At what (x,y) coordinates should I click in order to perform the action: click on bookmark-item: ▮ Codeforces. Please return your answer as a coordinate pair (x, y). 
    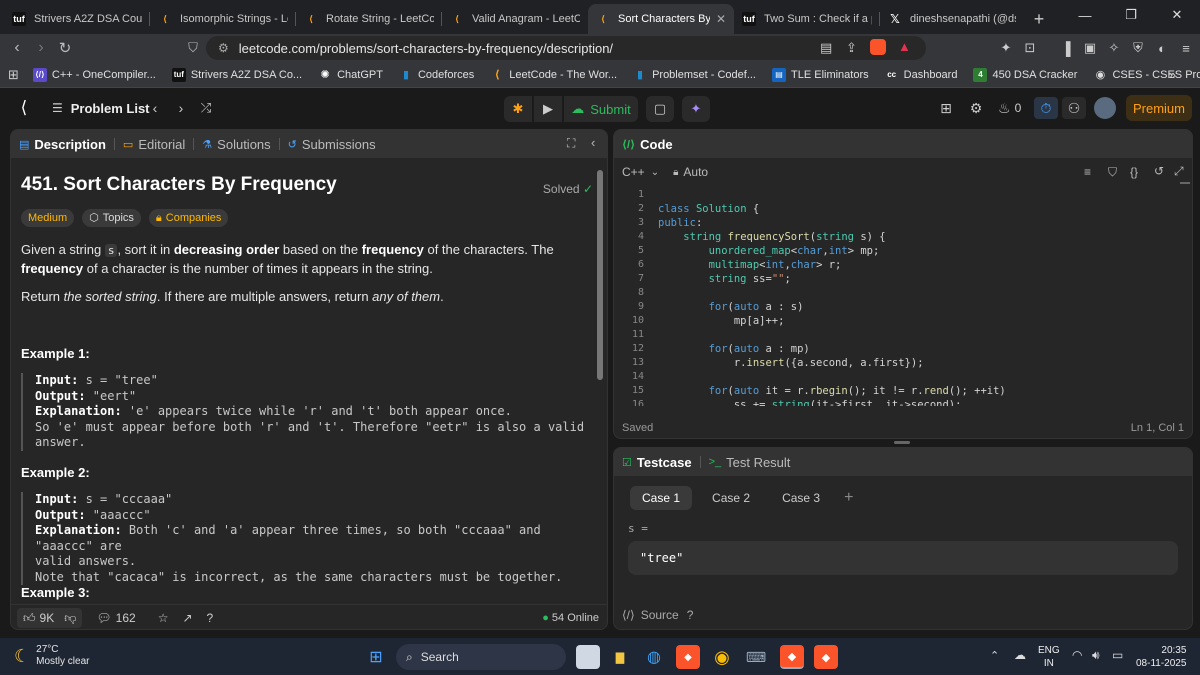
    Looking at the image, I should click on (436, 75).